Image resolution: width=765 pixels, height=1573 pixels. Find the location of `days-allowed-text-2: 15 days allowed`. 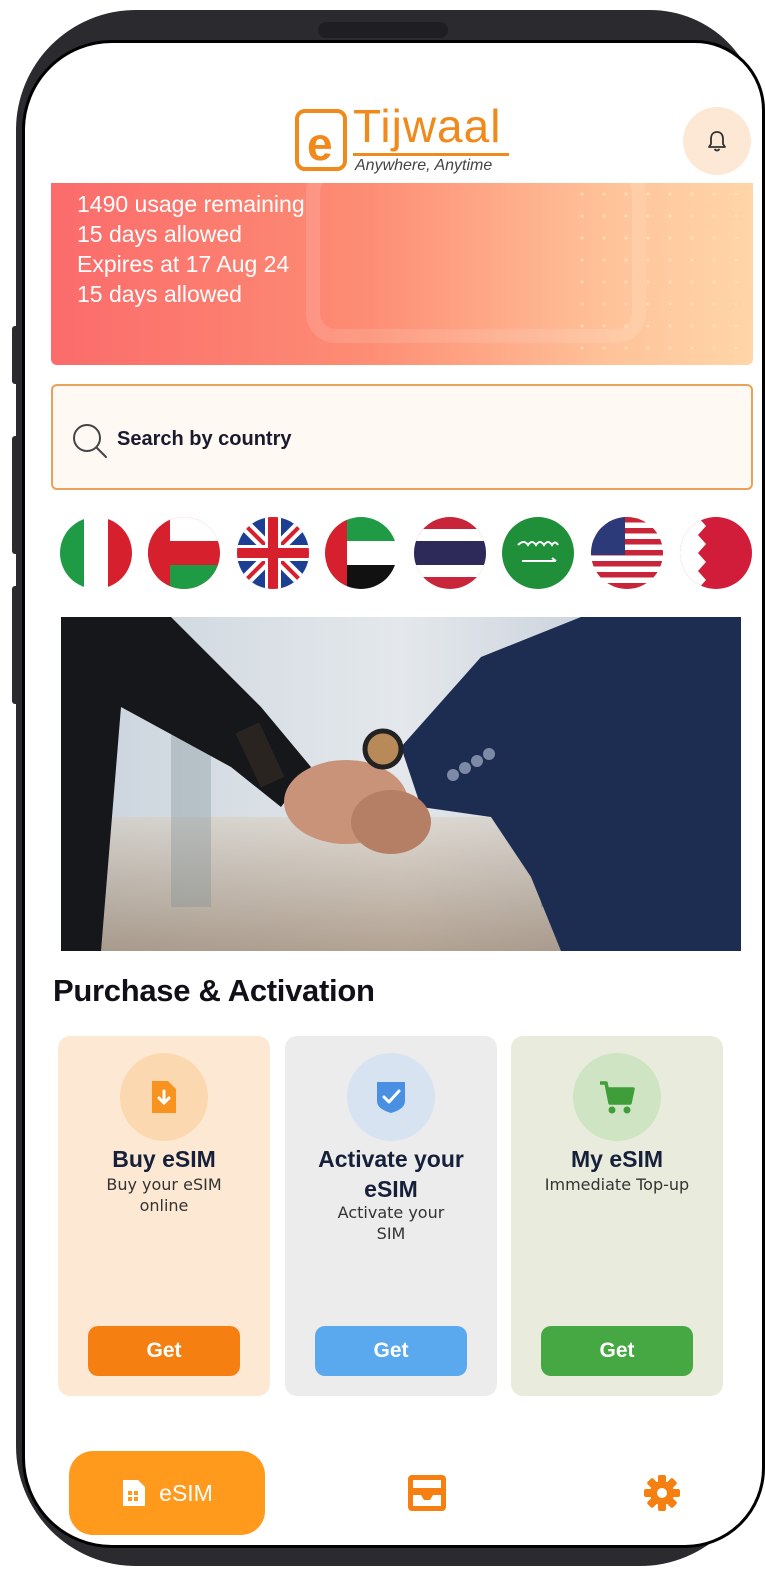

days-allowed-text-2: 15 days allowed is located at coordinates (159, 294).